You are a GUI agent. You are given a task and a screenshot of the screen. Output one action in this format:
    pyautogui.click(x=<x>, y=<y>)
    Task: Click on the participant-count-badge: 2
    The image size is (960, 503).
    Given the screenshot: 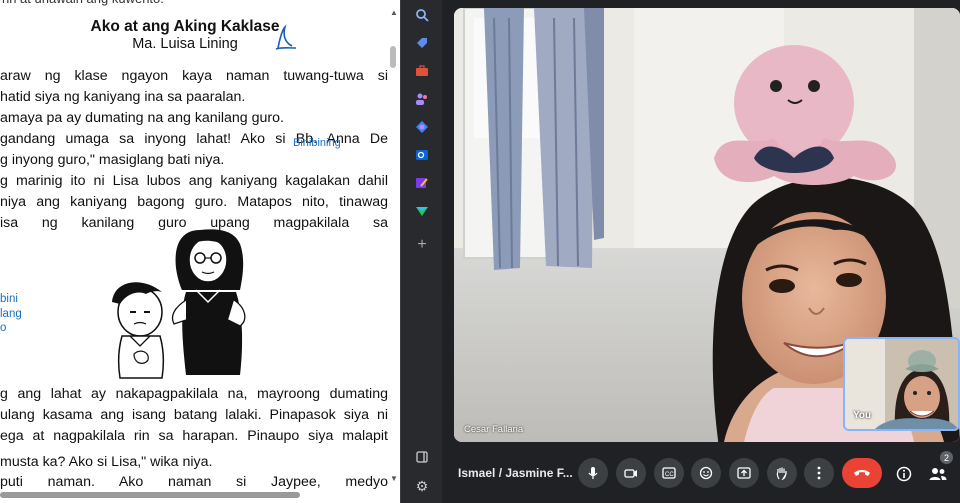 What is the action you would take?
    pyautogui.click(x=946, y=457)
    